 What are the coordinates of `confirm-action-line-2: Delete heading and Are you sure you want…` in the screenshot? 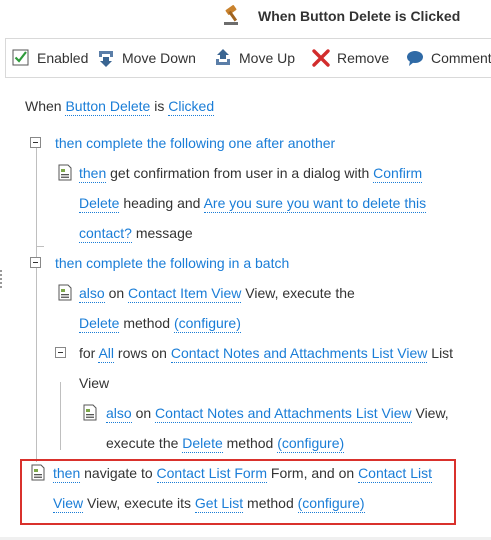 It's located at (253, 203).